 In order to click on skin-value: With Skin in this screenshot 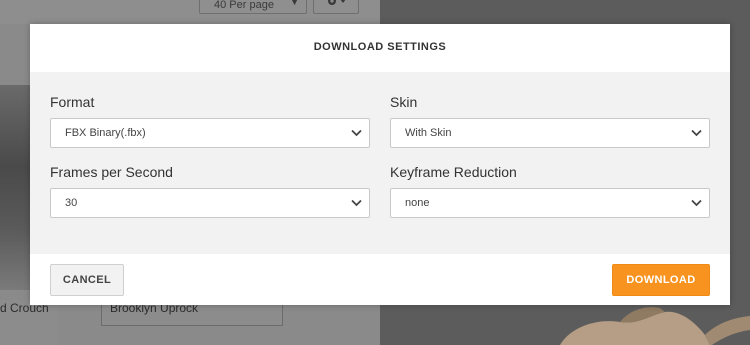, I will do `click(428, 133)`.